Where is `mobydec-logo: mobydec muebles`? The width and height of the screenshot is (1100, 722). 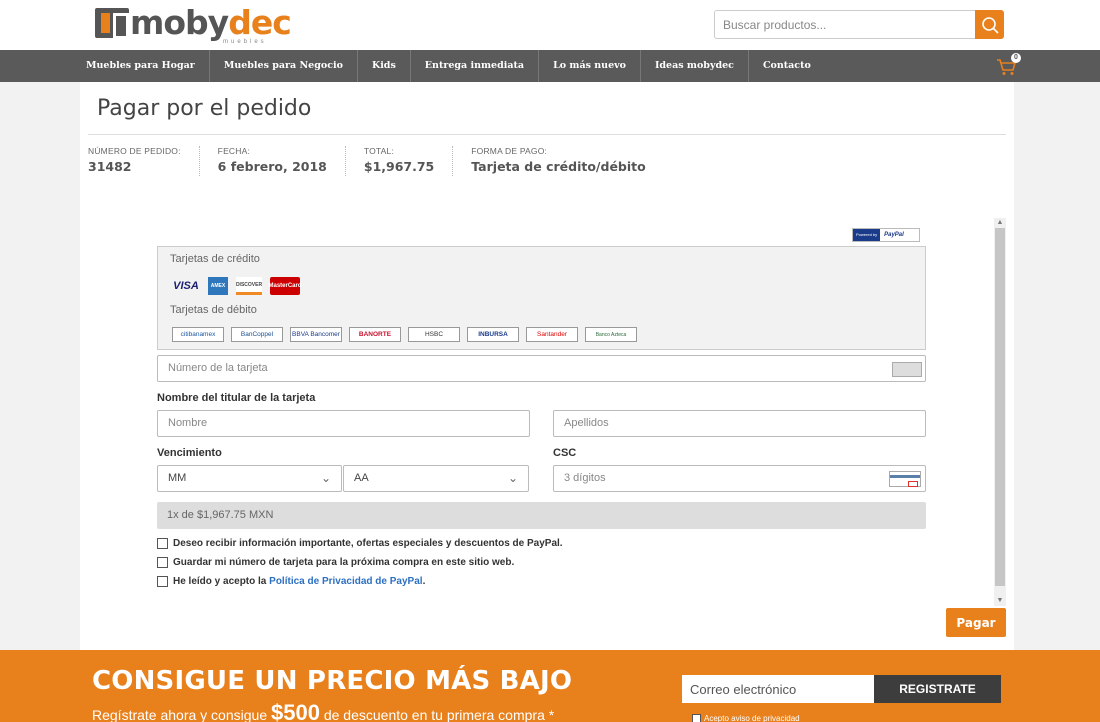 mobydec-logo: mobydec muebles is located at coordinates (193, 24).